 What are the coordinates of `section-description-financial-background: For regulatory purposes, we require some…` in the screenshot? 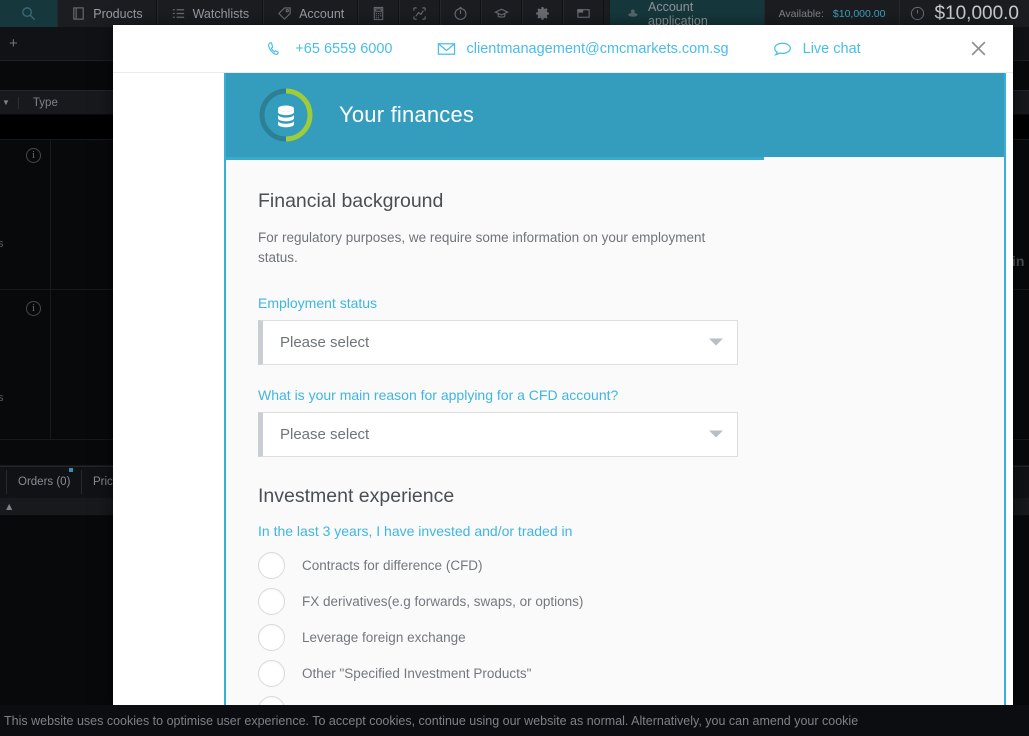 It's located at (482, 248).